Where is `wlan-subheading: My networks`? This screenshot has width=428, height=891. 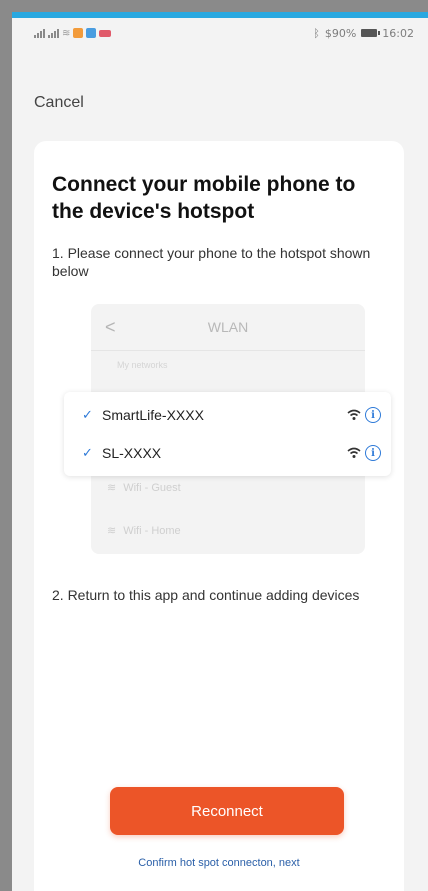 wlan-subheading: My networks is located at coordinates (142, 365).